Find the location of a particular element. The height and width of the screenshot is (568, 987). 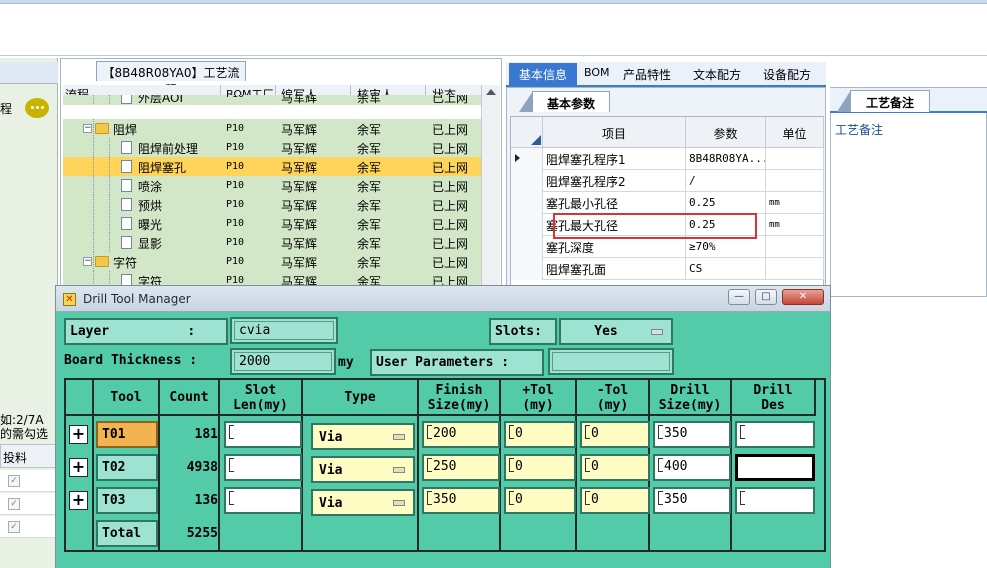

chat-bubble-icon is located at coordinates (37, 108).